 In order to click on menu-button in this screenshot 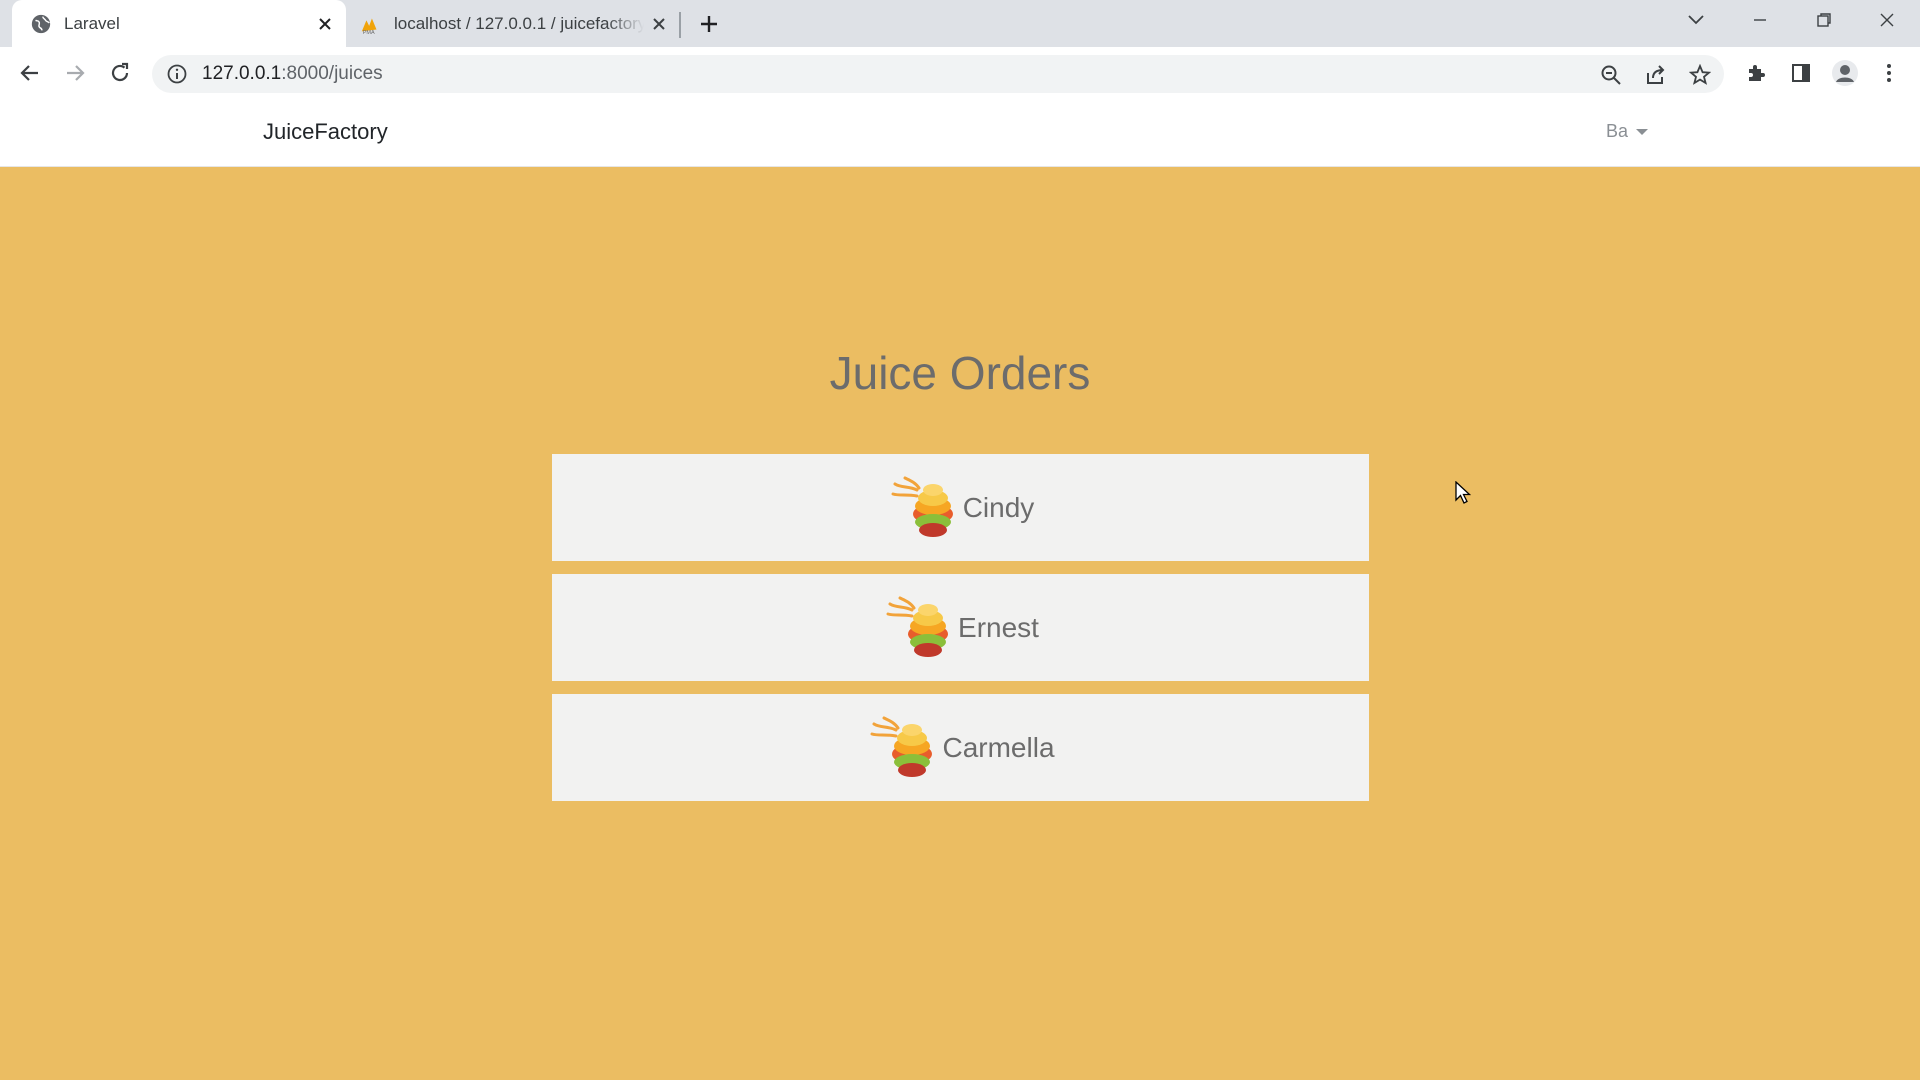, I will do `click(1889, 73)`.